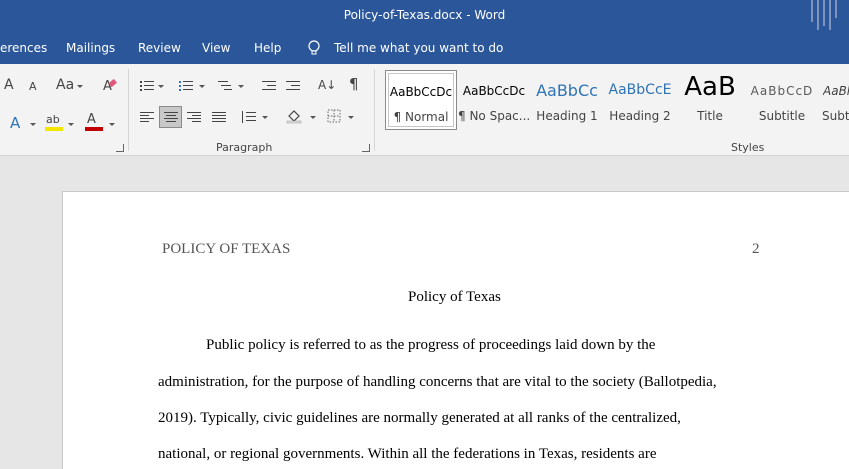 This screenshot has height=469, width=849. What do you see at coordinates (219, 117) in the screenshot?
I see `justify-icon` at bounding box center [219, 117].